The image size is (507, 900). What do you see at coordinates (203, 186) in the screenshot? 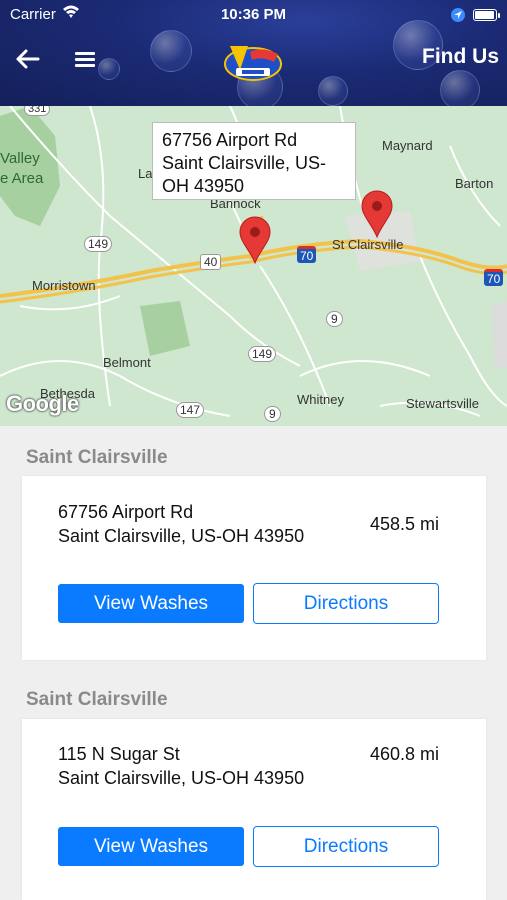
I see `callout-line: OH 43950` at bounding box center [203, 186].